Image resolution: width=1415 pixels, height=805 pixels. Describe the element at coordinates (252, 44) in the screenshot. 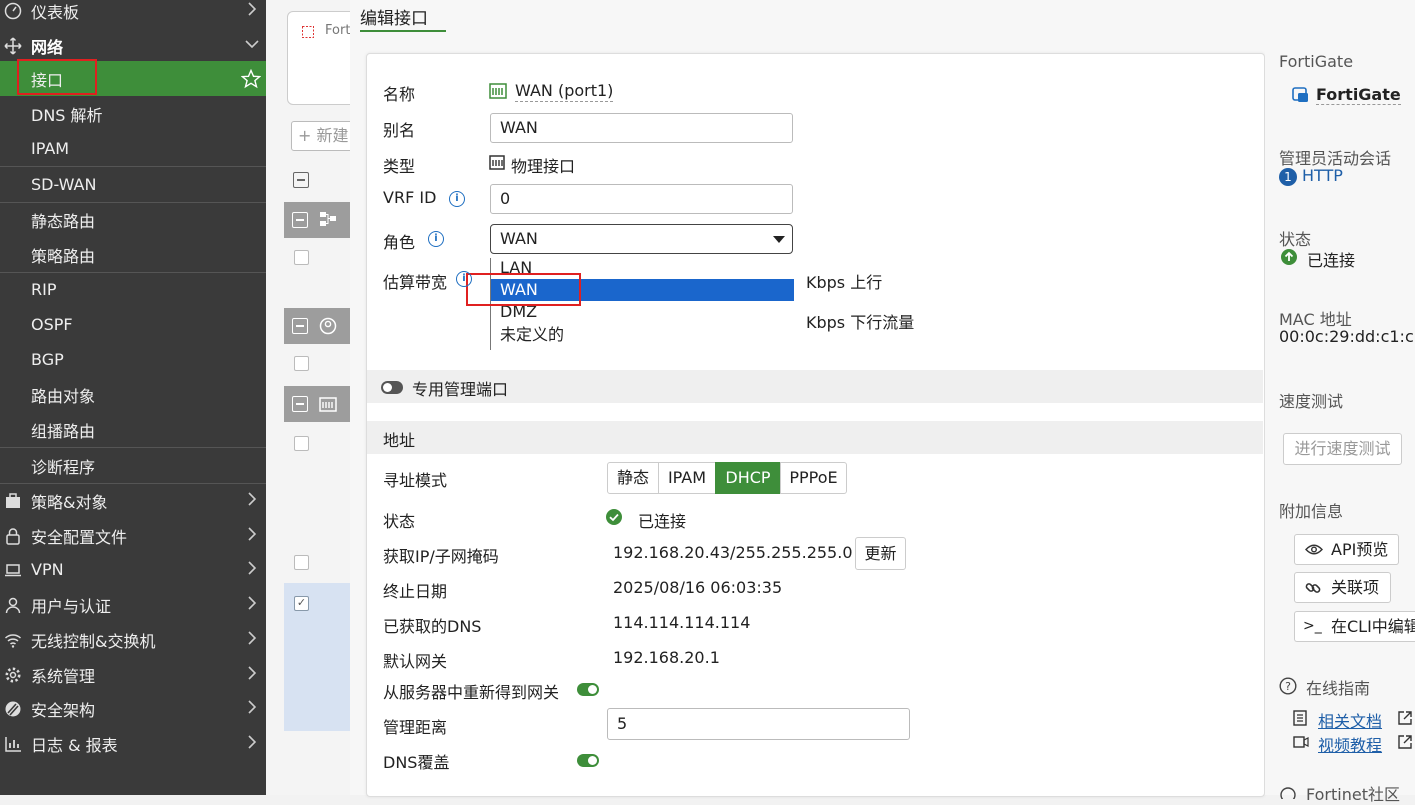

I see `chevron-down-icon` at that location.